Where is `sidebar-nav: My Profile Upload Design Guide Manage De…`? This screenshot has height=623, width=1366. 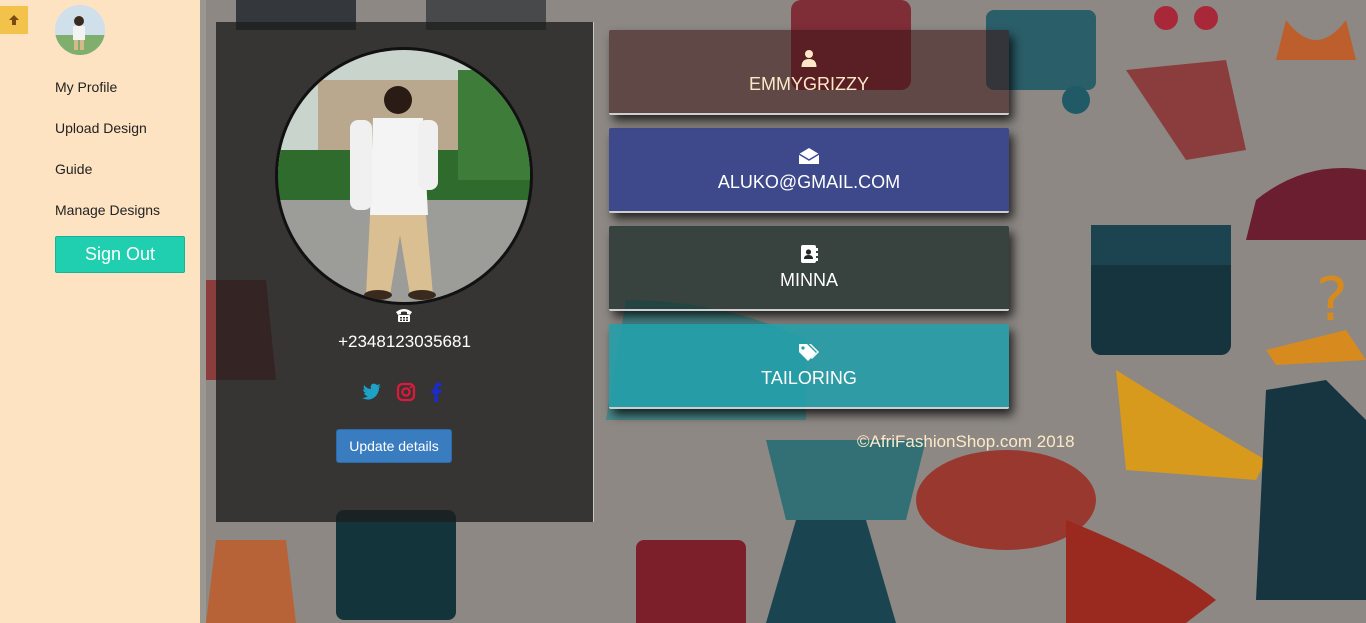 sidebar-nav: My Profile Upload Design Guide Manage De… is located at coordinates (107, 160).